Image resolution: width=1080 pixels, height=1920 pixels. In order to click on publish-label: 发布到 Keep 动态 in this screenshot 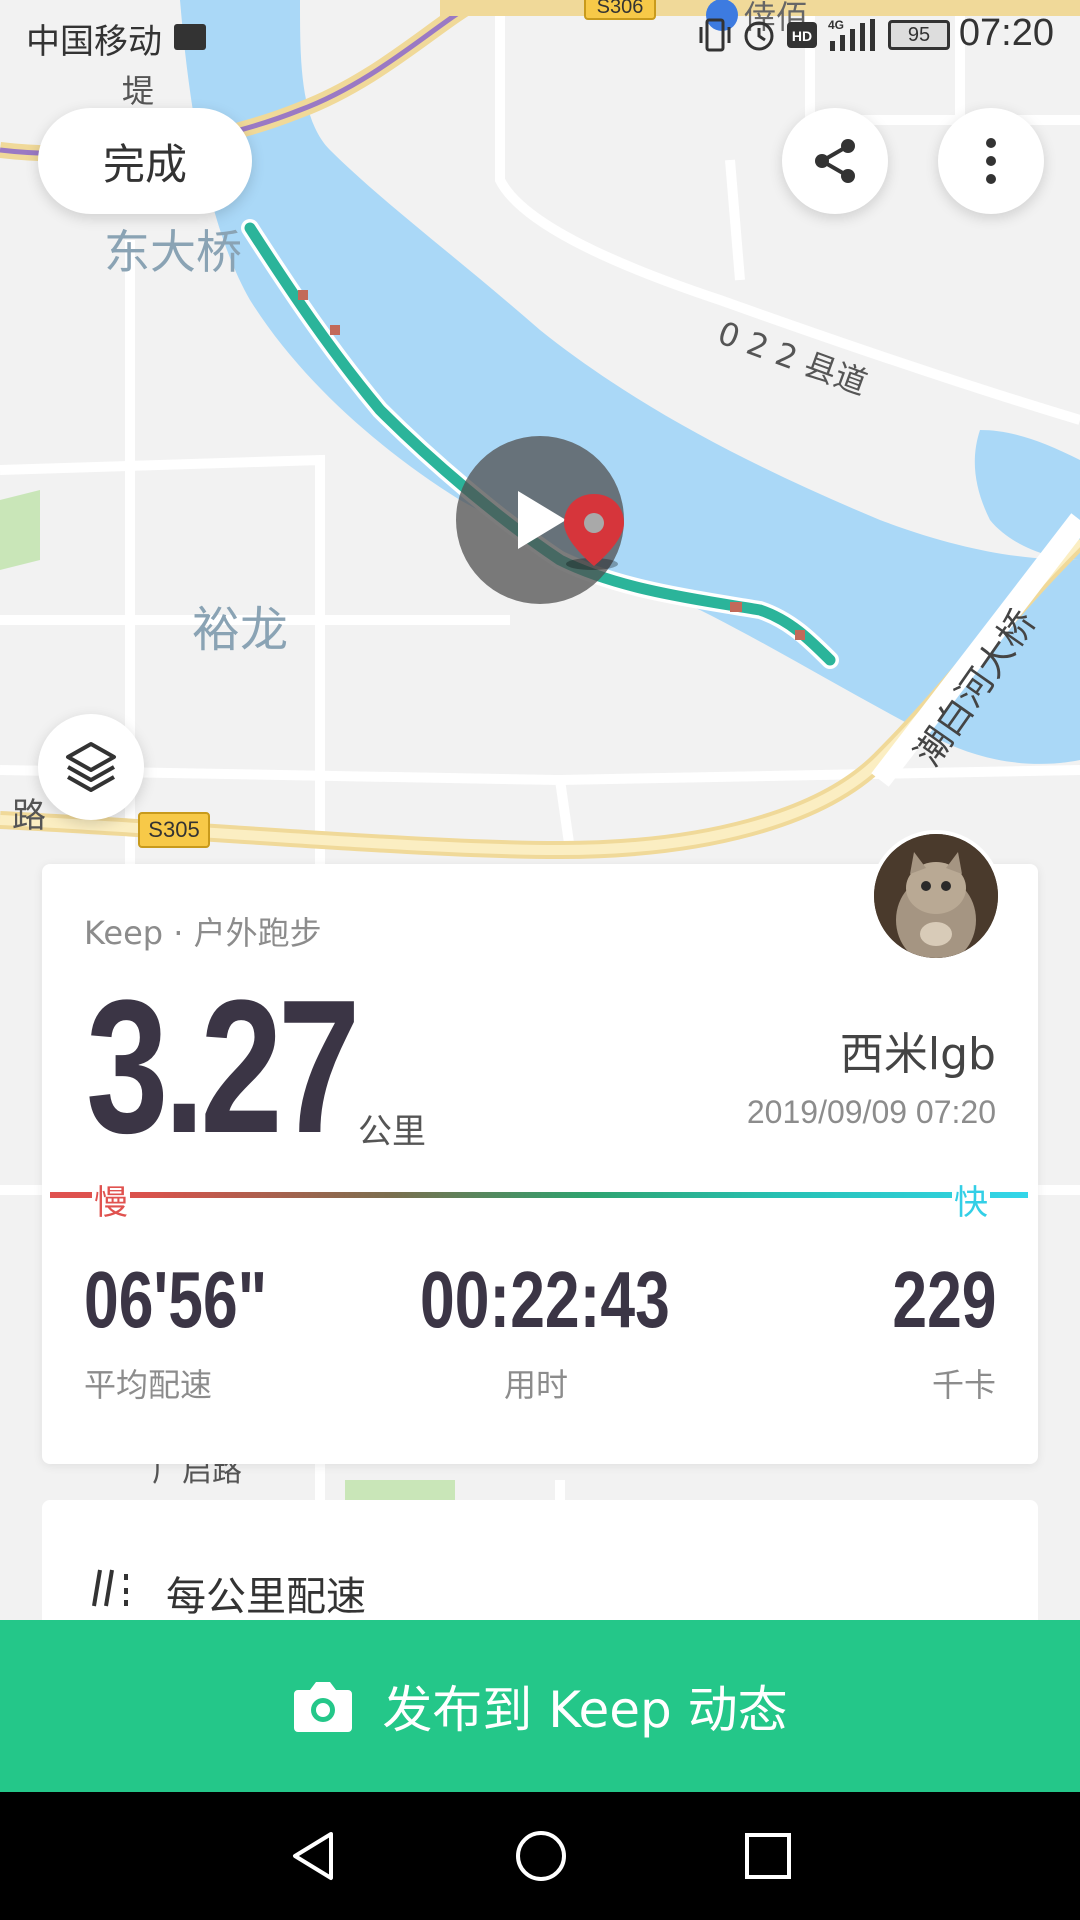, I will do `click(585, 1710)`.